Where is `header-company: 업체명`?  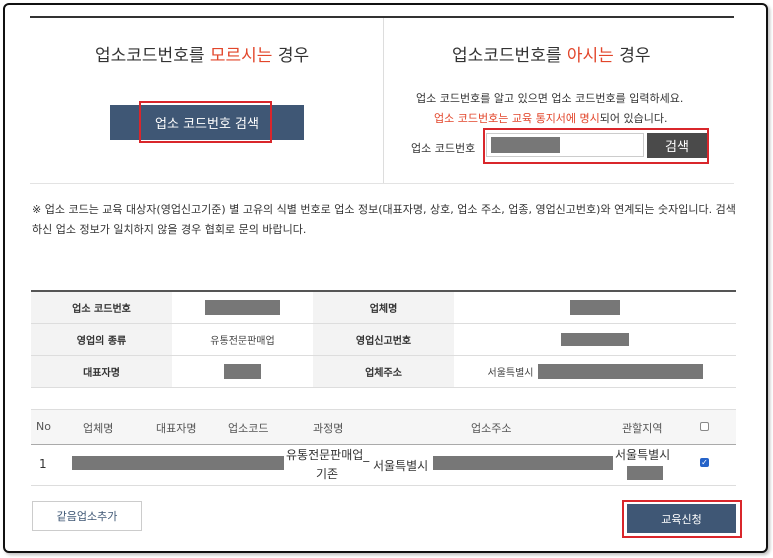
header-company: 업체명 is located at coordinates (98, 428).